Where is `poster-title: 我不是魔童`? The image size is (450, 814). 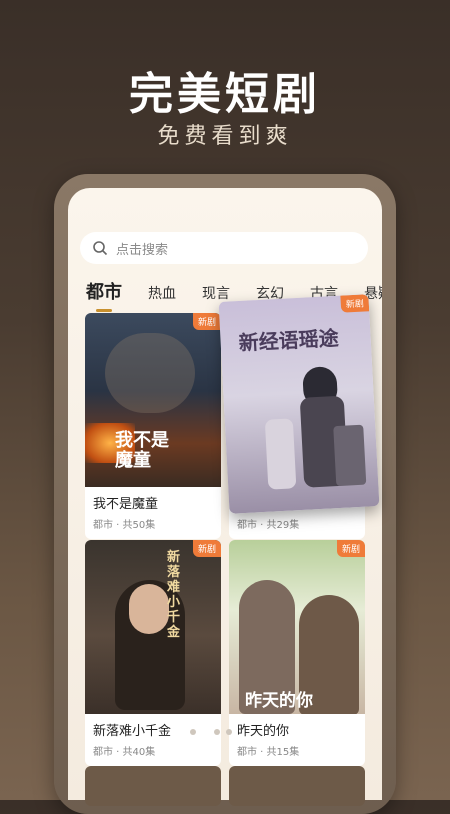 poster-title: 我不是魔童 is located at coordinates (142, 450).